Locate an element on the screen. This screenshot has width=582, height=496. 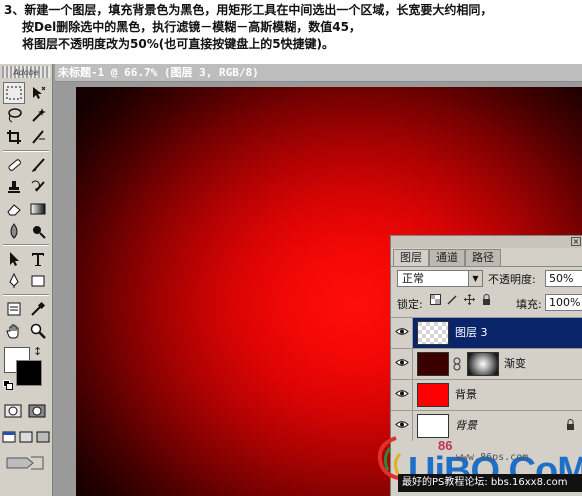
chain-link-icon is located at coordinates (457, 365).